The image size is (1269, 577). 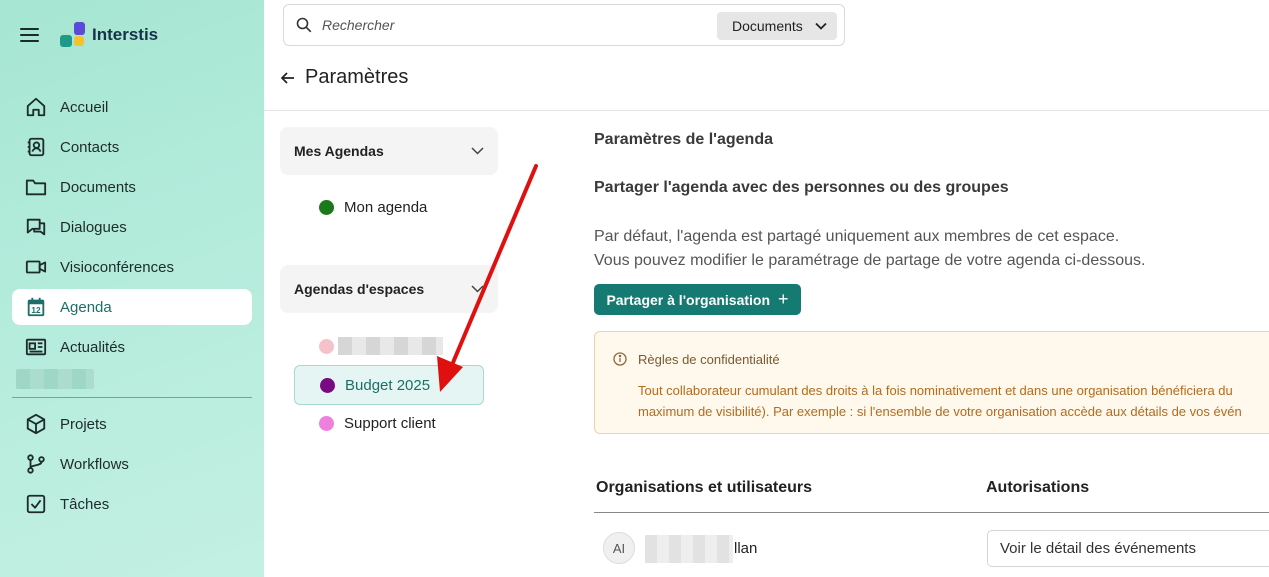 What do you see at coordinates (132, 147) in the screenshot?
I see `sidebar-item-contacts: Contacts` at bounding box center [132, 147].